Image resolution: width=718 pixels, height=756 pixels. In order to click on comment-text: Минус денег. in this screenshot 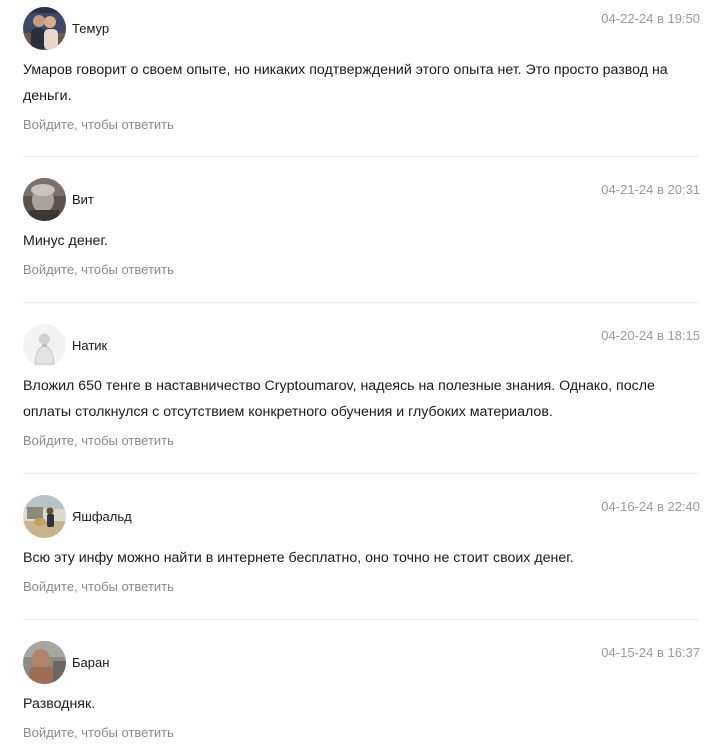, I will do `click(65, 241)`.